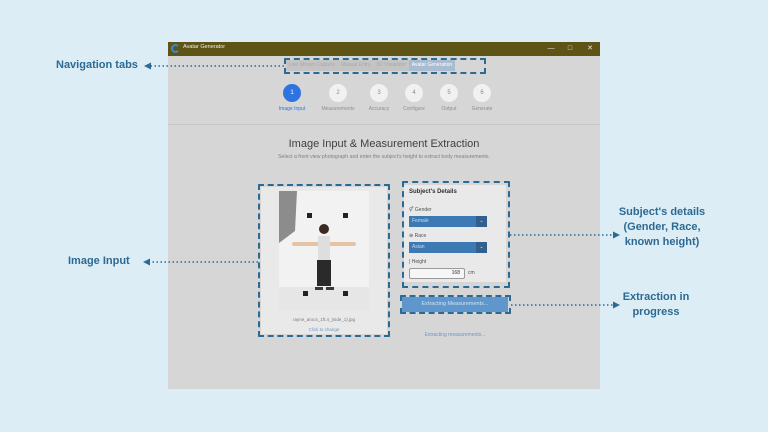 This screenshot has height=432, width=768. Describe the element at coordinates (99, 261) in the screenshot. I see `annotation-image-input: Image Input` at that location.